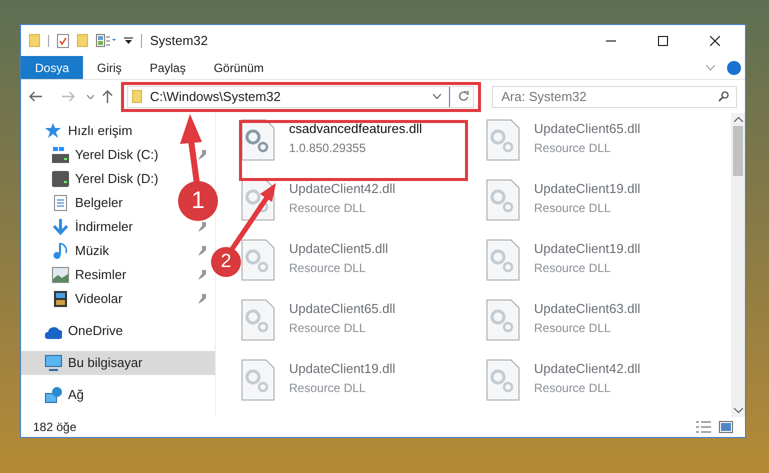 This screenshot has width=769, height=473. Describe the element at coordinates (52, 67) in the screenshot. I see `ribbon-tab: Dosya` at that location.